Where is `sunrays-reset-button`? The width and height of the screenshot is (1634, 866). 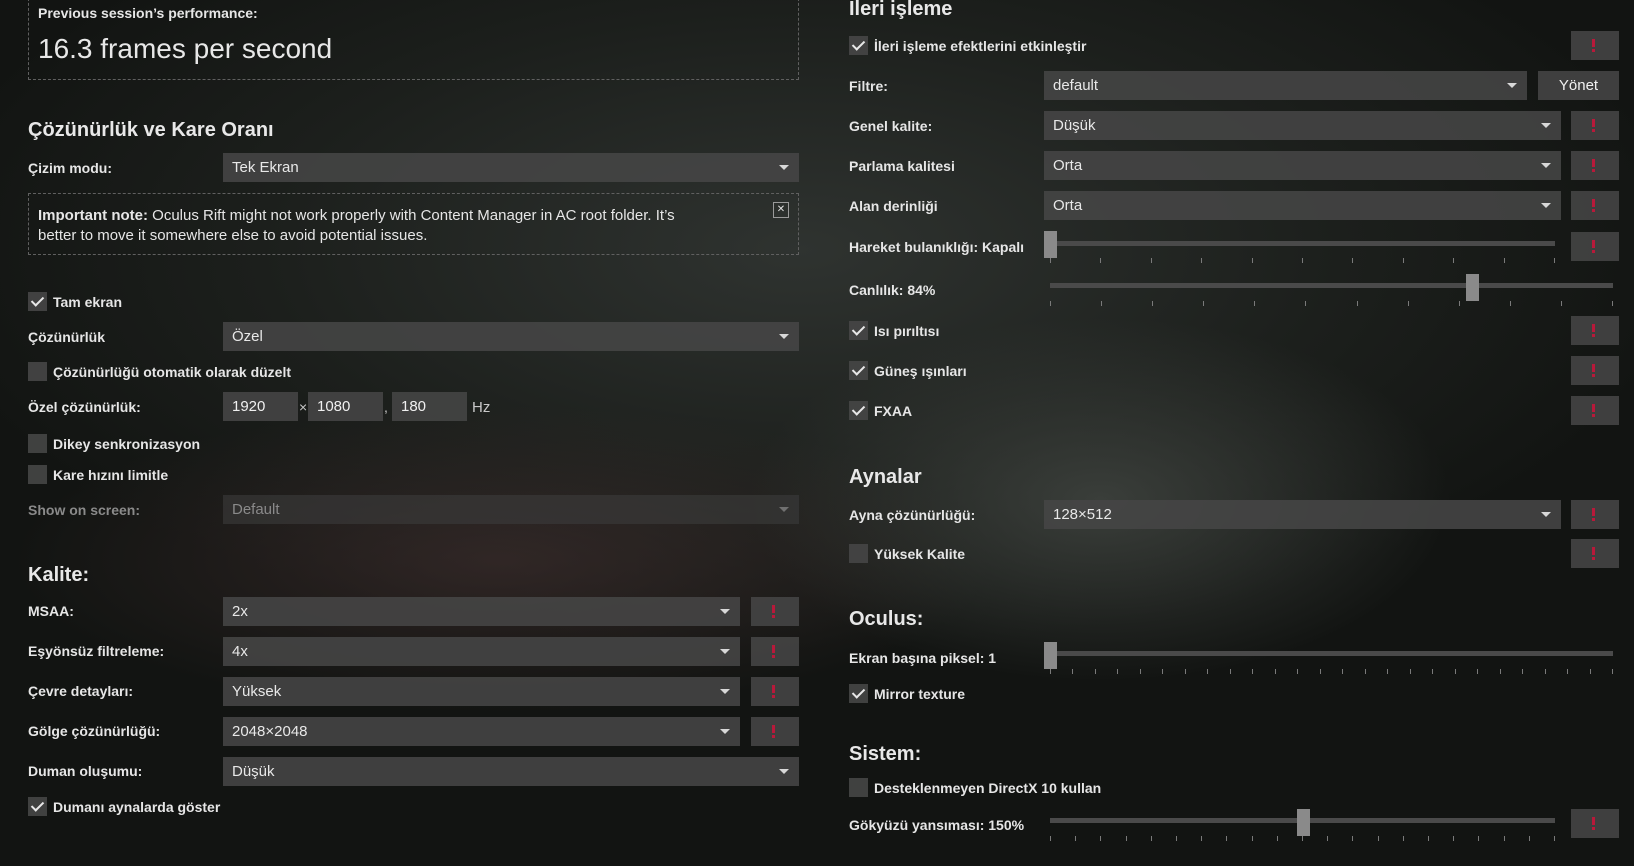 sunrays-reset-button is located at coordinates (1595, 370).